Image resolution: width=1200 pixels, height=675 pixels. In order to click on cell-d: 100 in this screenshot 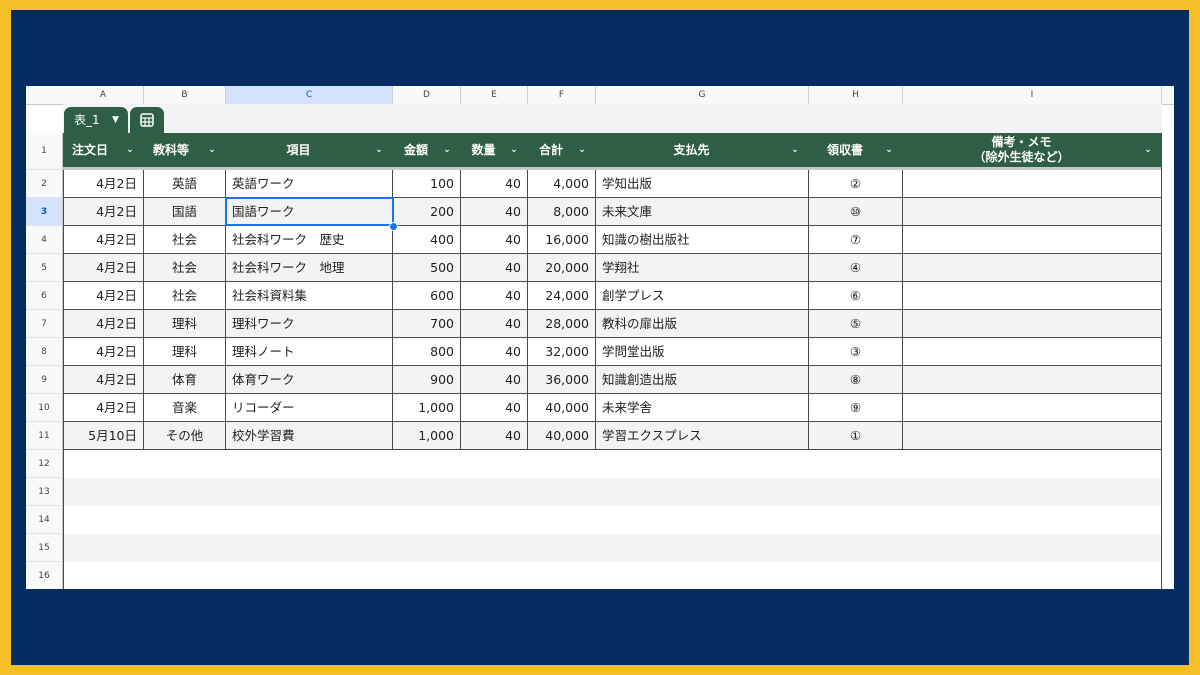, I will do `click(427, 184)`.